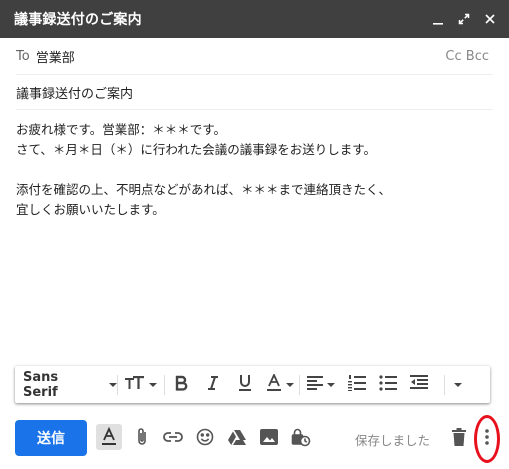 The width and height of the screenshot is (509, 469). What do you see at coordinates (173, 437) in the screenshot?
I see `link-icon` at bounding box center [173, 437].